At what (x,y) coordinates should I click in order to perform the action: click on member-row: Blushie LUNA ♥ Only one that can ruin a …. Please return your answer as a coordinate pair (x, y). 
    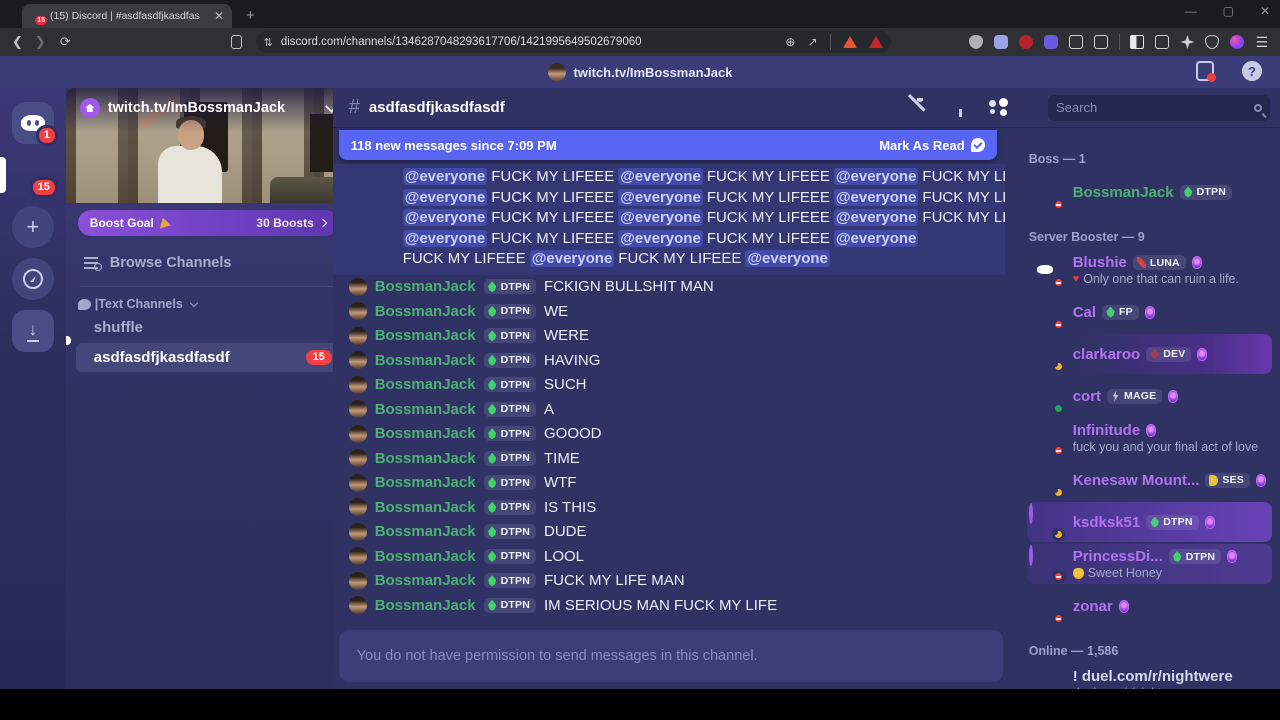
    Looking at the image, I should click on (1149, 270).